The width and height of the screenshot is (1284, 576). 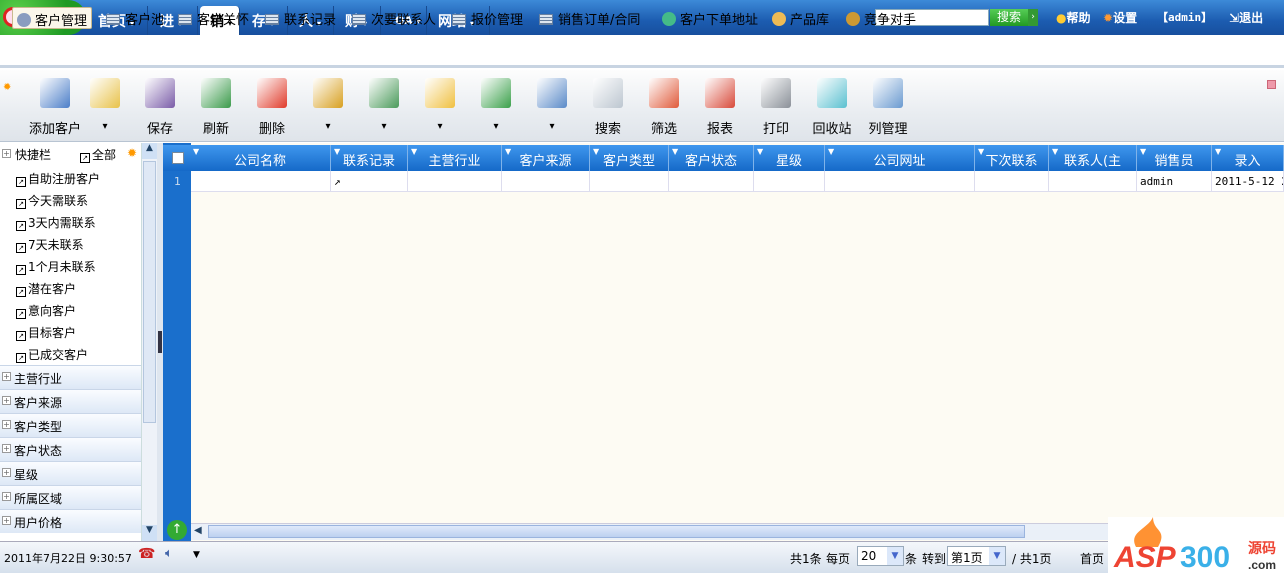 What do you see at coordinates (1174, 181) in the screenshot?
I see `table-cell: admin` at bounding box center [1174, 181].